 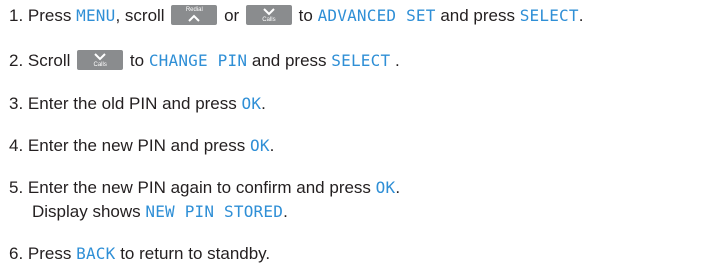 I want to click on step-3: 3. Enter the old PIN and press OK., so click(x=137, y=104).